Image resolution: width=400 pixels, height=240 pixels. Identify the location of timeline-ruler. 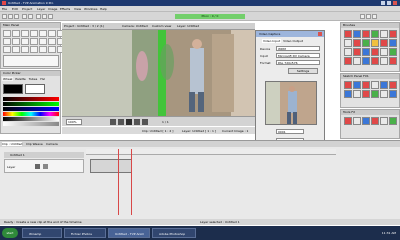
(211, 152).